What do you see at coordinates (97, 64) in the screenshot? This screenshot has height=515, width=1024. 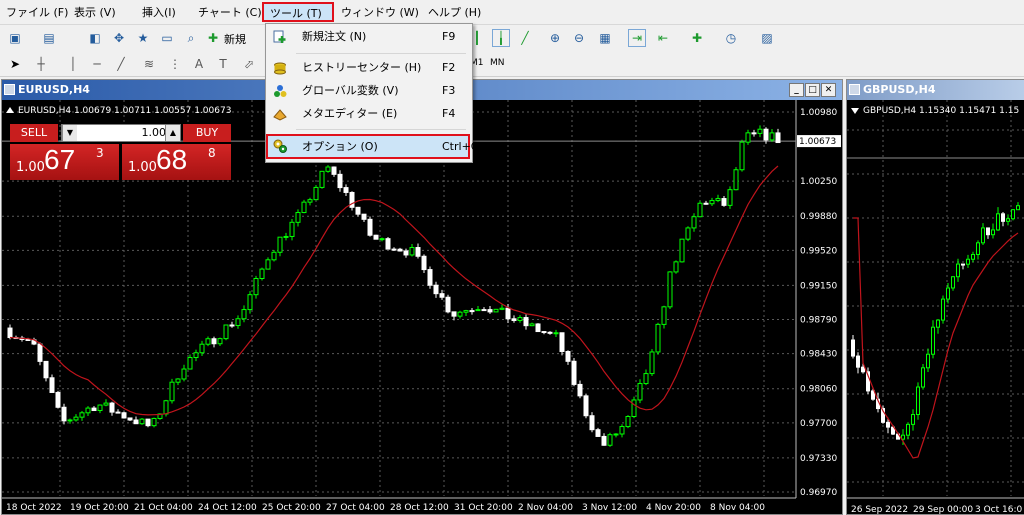 I see `horizontal-line-icon: ─` at bounding box center [97, 64].